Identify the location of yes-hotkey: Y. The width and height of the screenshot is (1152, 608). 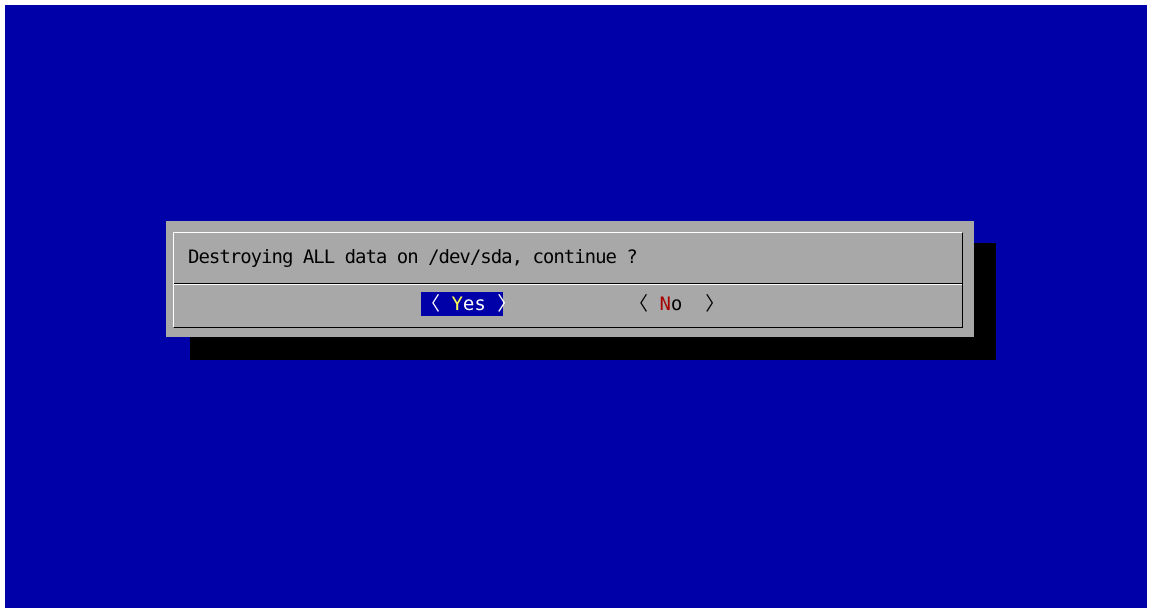
(457, 304).